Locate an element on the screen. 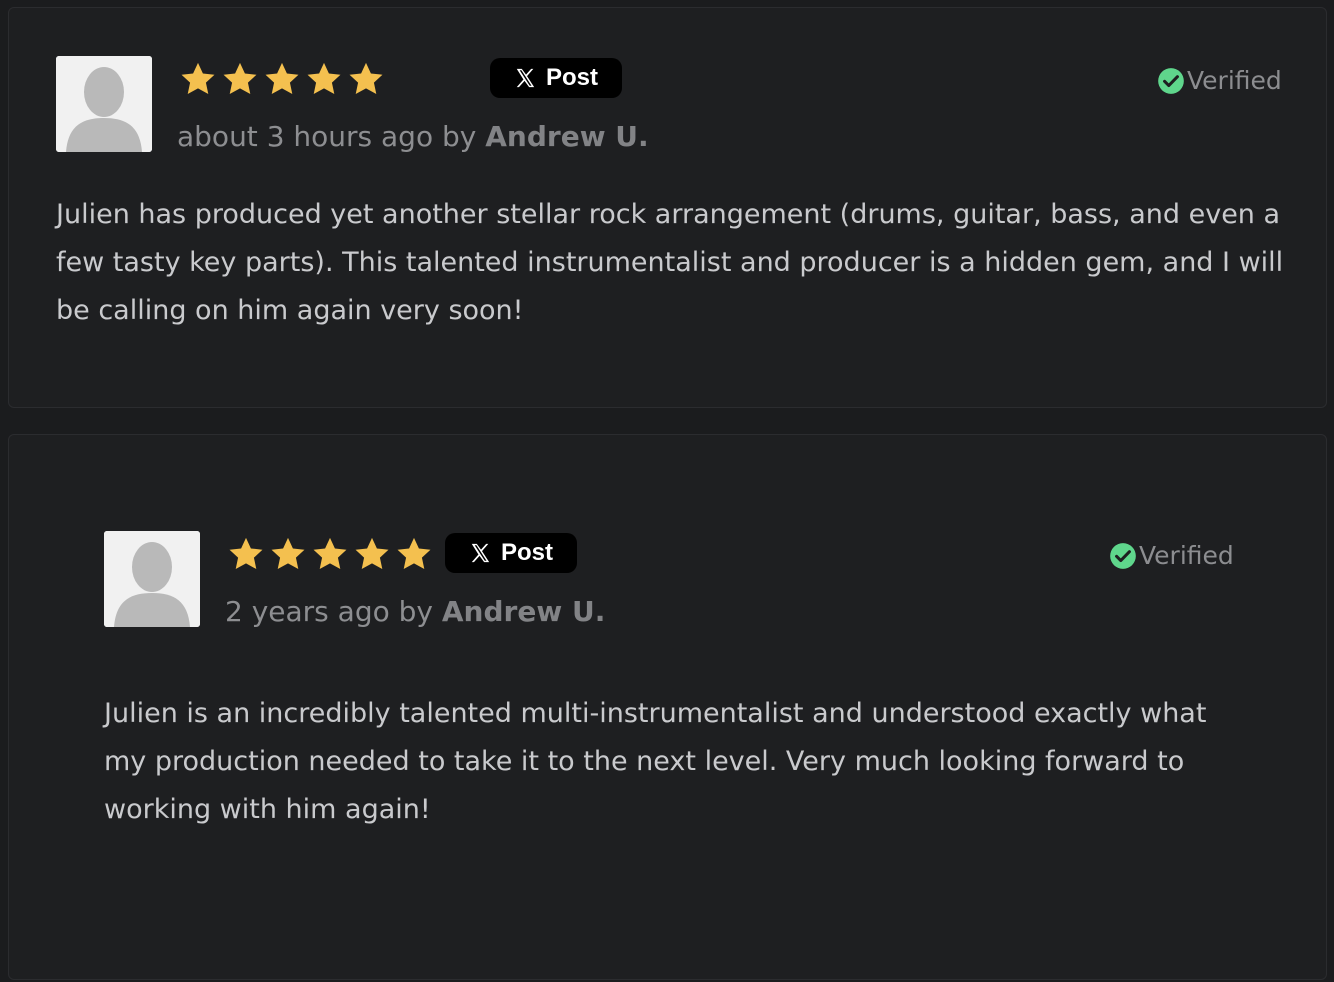  review-time: 2 years ago is located at coordinates (307, 611).